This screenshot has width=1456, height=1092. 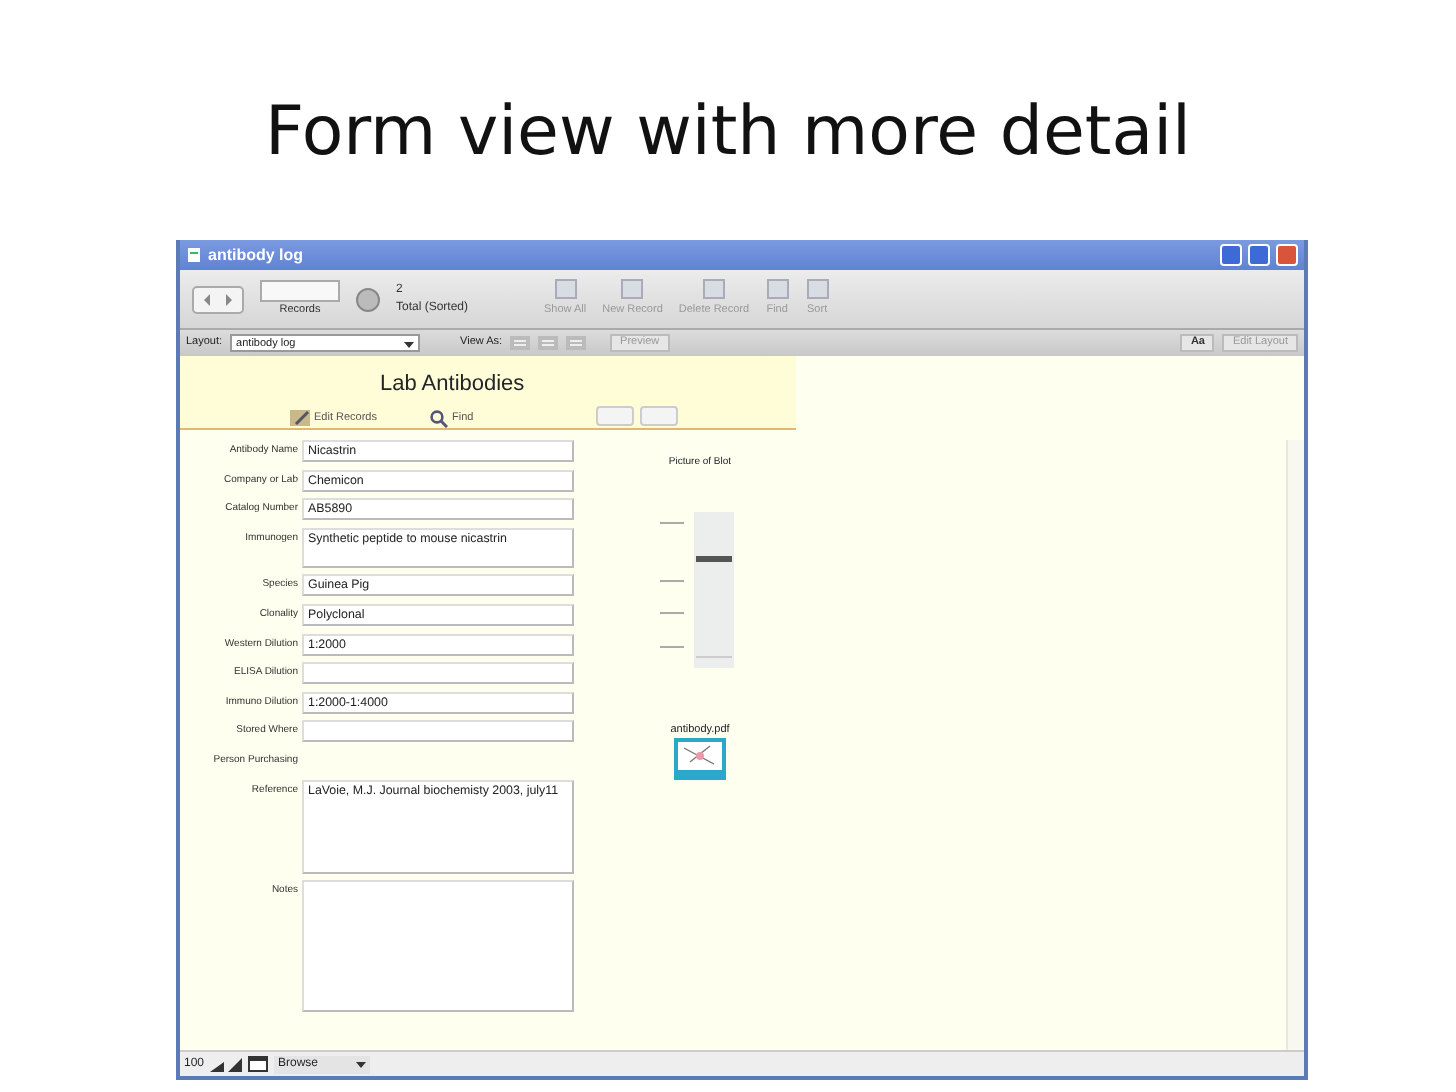 I want to click on status-toggle-icon, so click(x=258, y=1064).